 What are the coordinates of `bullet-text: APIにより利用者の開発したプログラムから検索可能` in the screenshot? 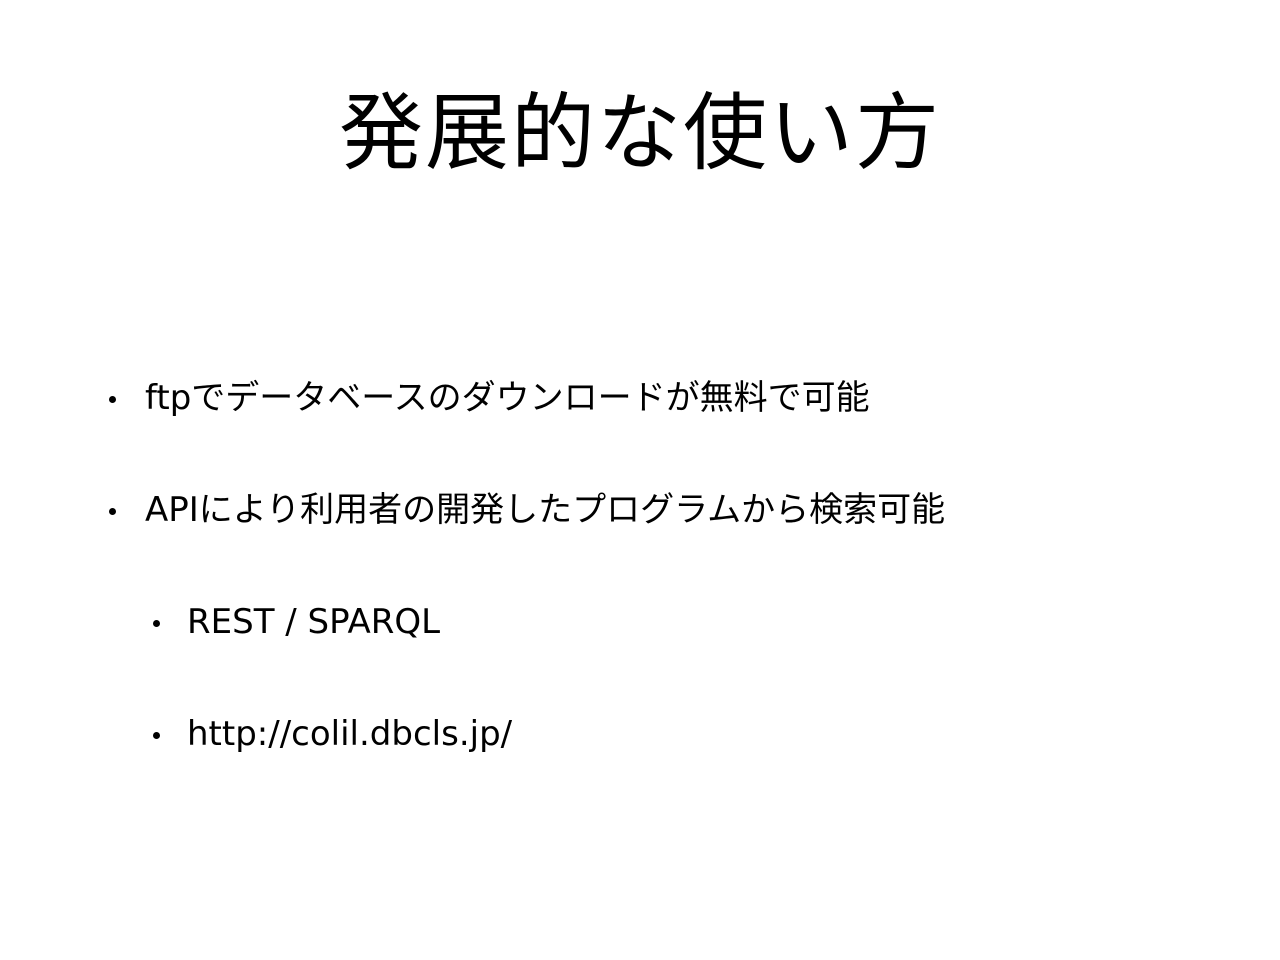 It's located at (545, 510).